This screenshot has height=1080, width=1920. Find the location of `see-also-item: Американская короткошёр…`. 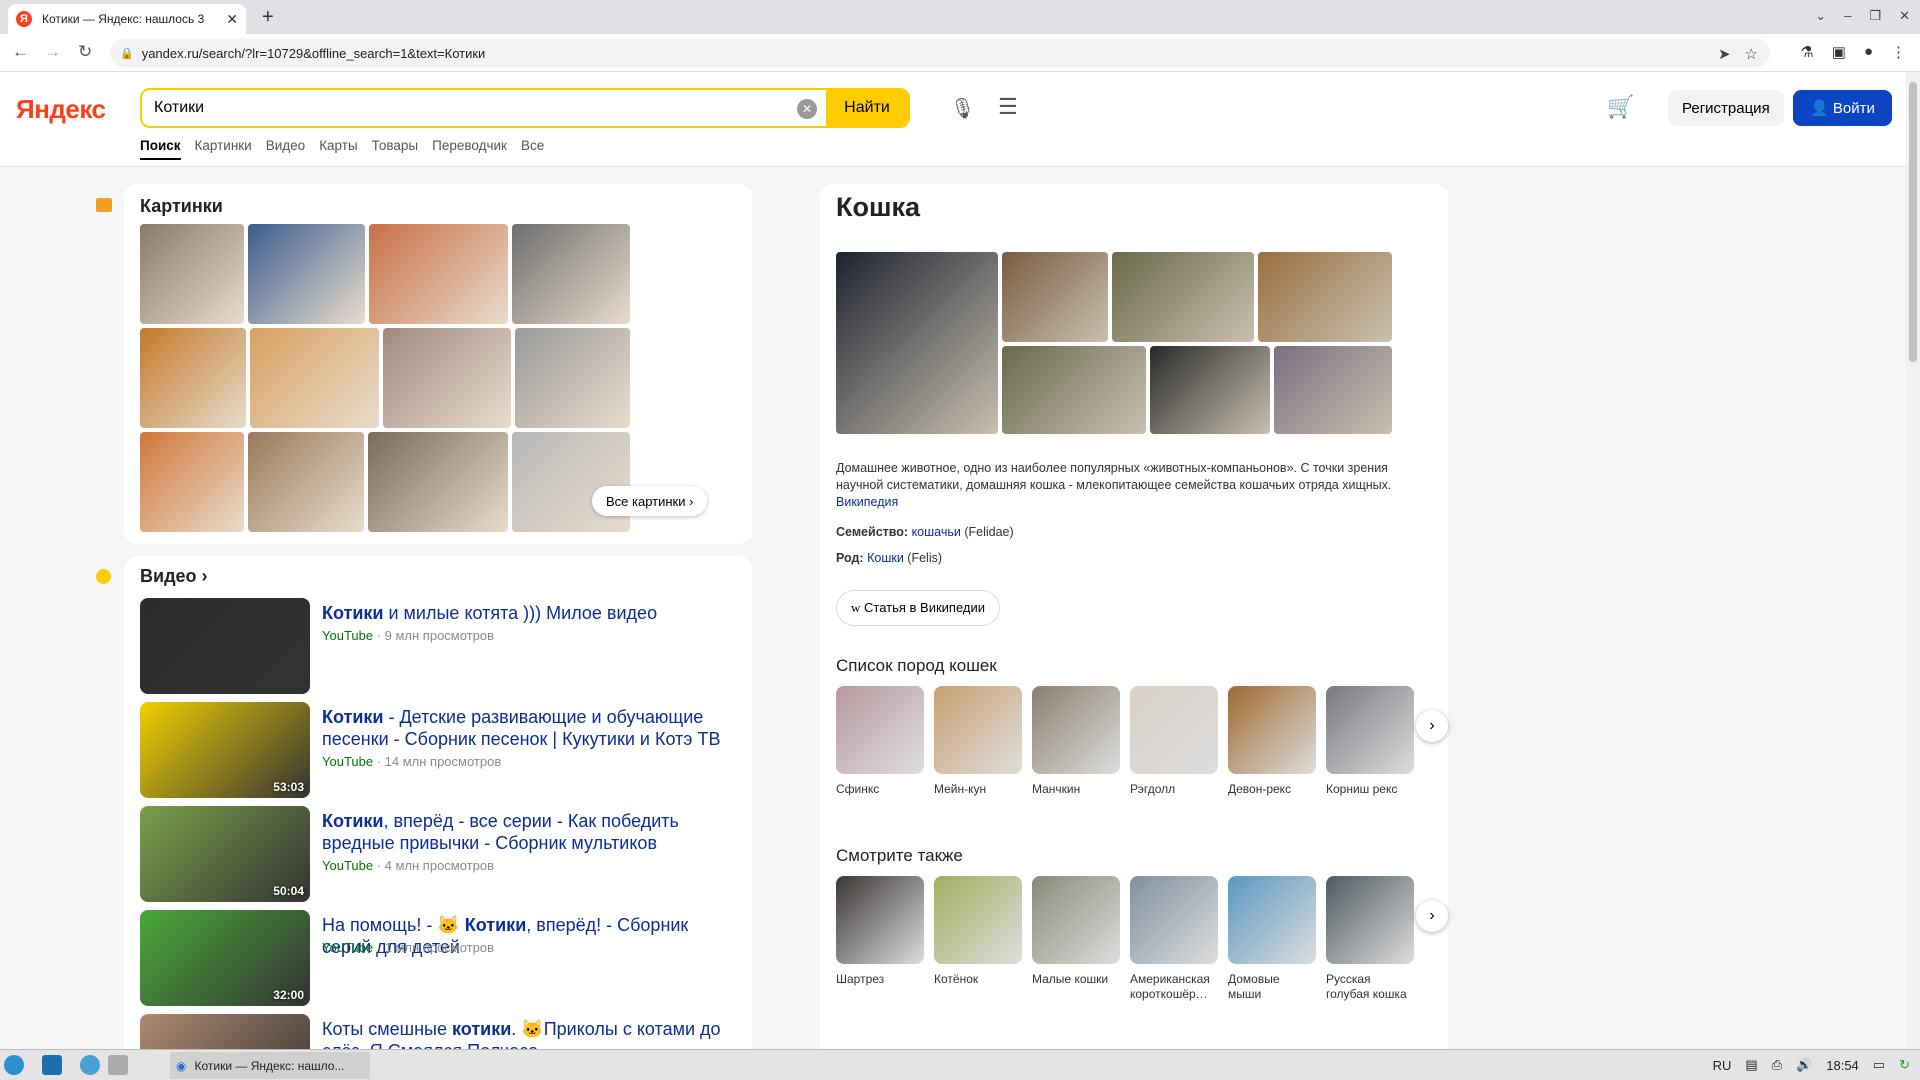

see-also-item: Американская короткошёр… is located at coordinates (1174, 939).